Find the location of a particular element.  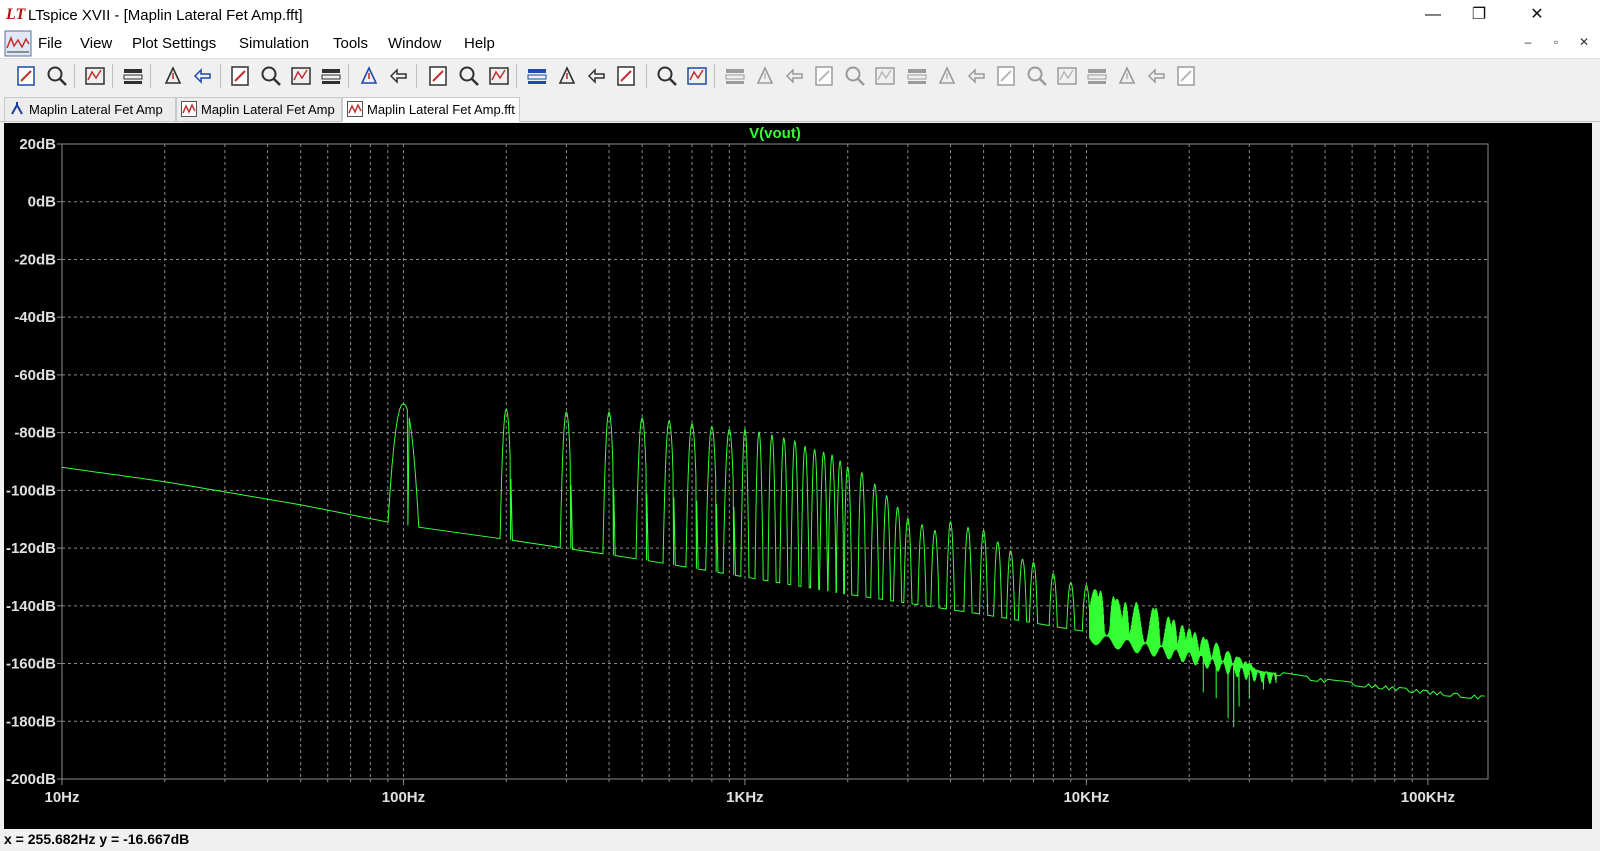

menu-tools: Tools is located at coordinates (350, 43).